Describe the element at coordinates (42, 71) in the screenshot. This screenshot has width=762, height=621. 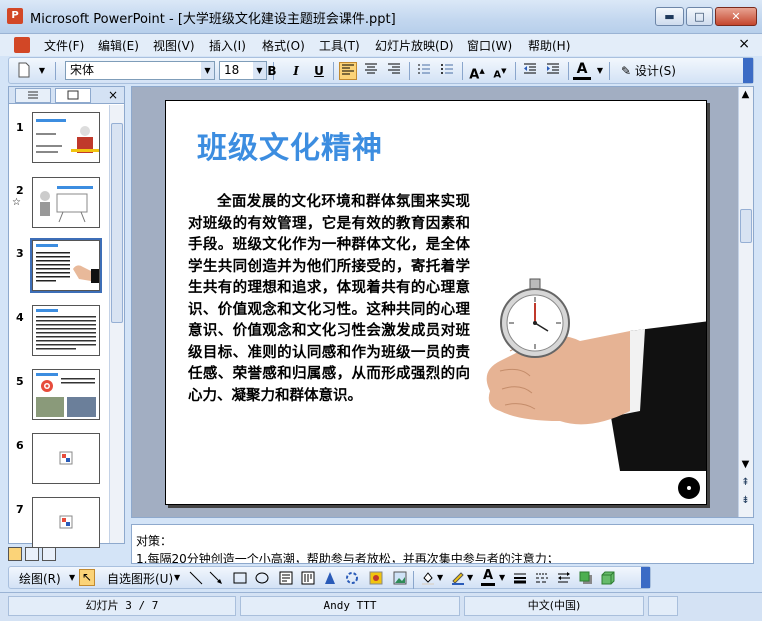
I see `toolbar-dropdown-icon: ▼` at that location.